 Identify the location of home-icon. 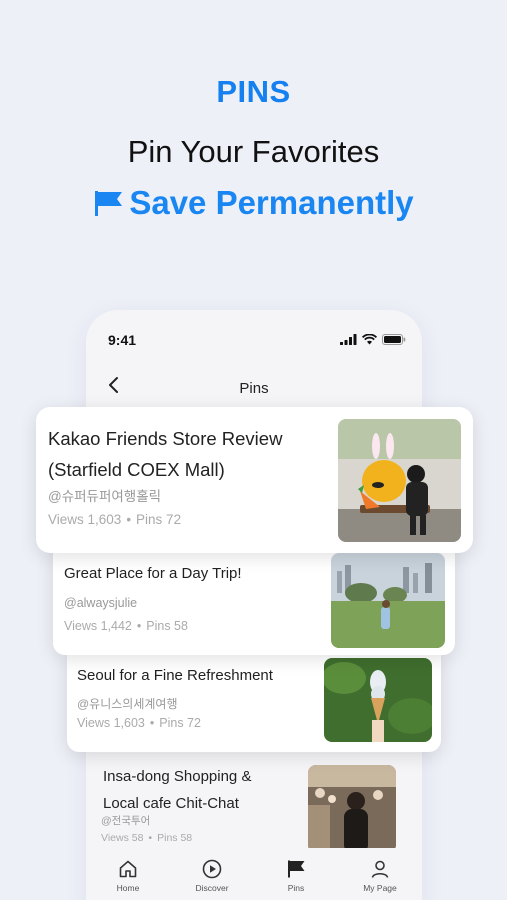
(128, 869).